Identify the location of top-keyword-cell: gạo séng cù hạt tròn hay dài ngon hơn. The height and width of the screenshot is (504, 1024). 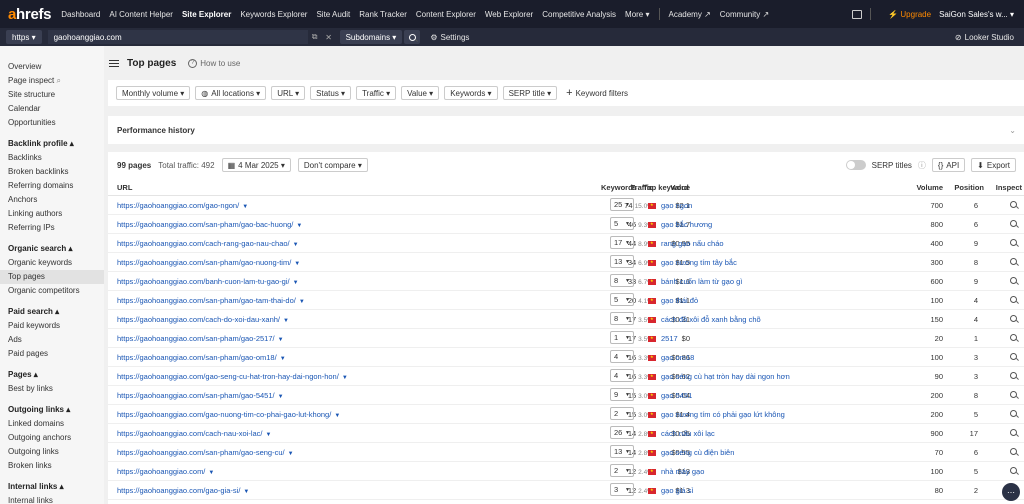
(719, 376).